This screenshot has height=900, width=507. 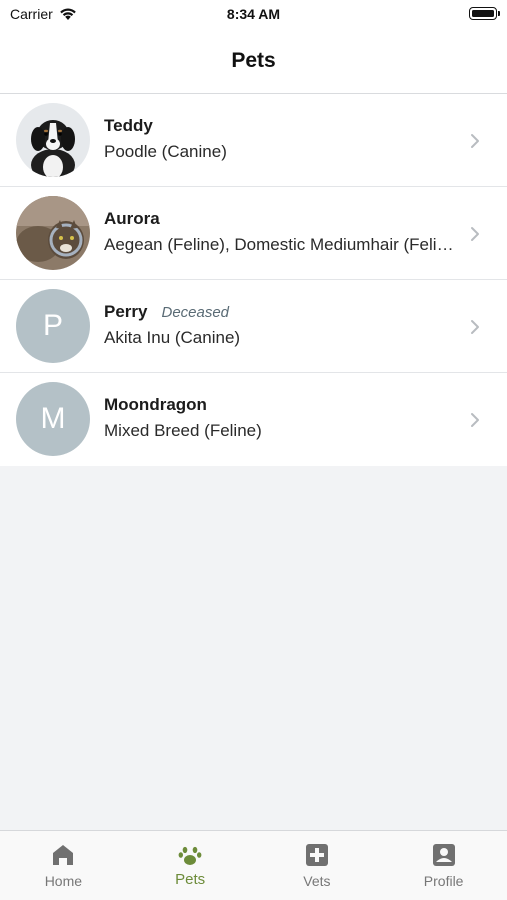 I want to click on status-bar: Carrier 8:34 AM, so click(x=253, y=14).